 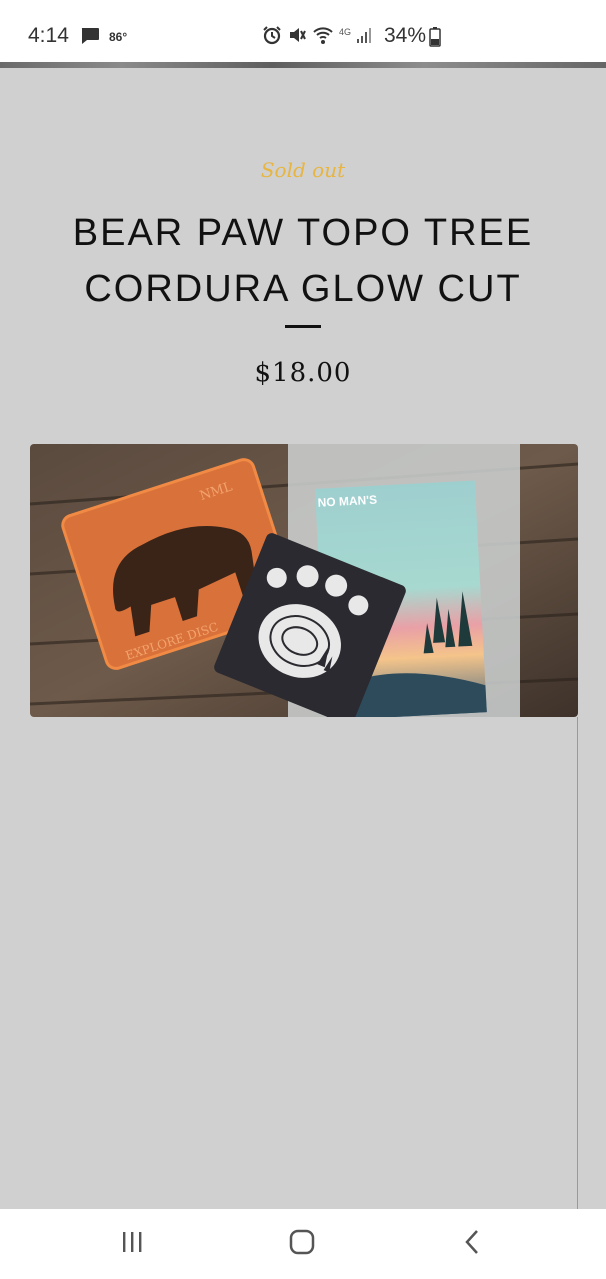 I want to click on back-button, so click(x=472, y=1244).